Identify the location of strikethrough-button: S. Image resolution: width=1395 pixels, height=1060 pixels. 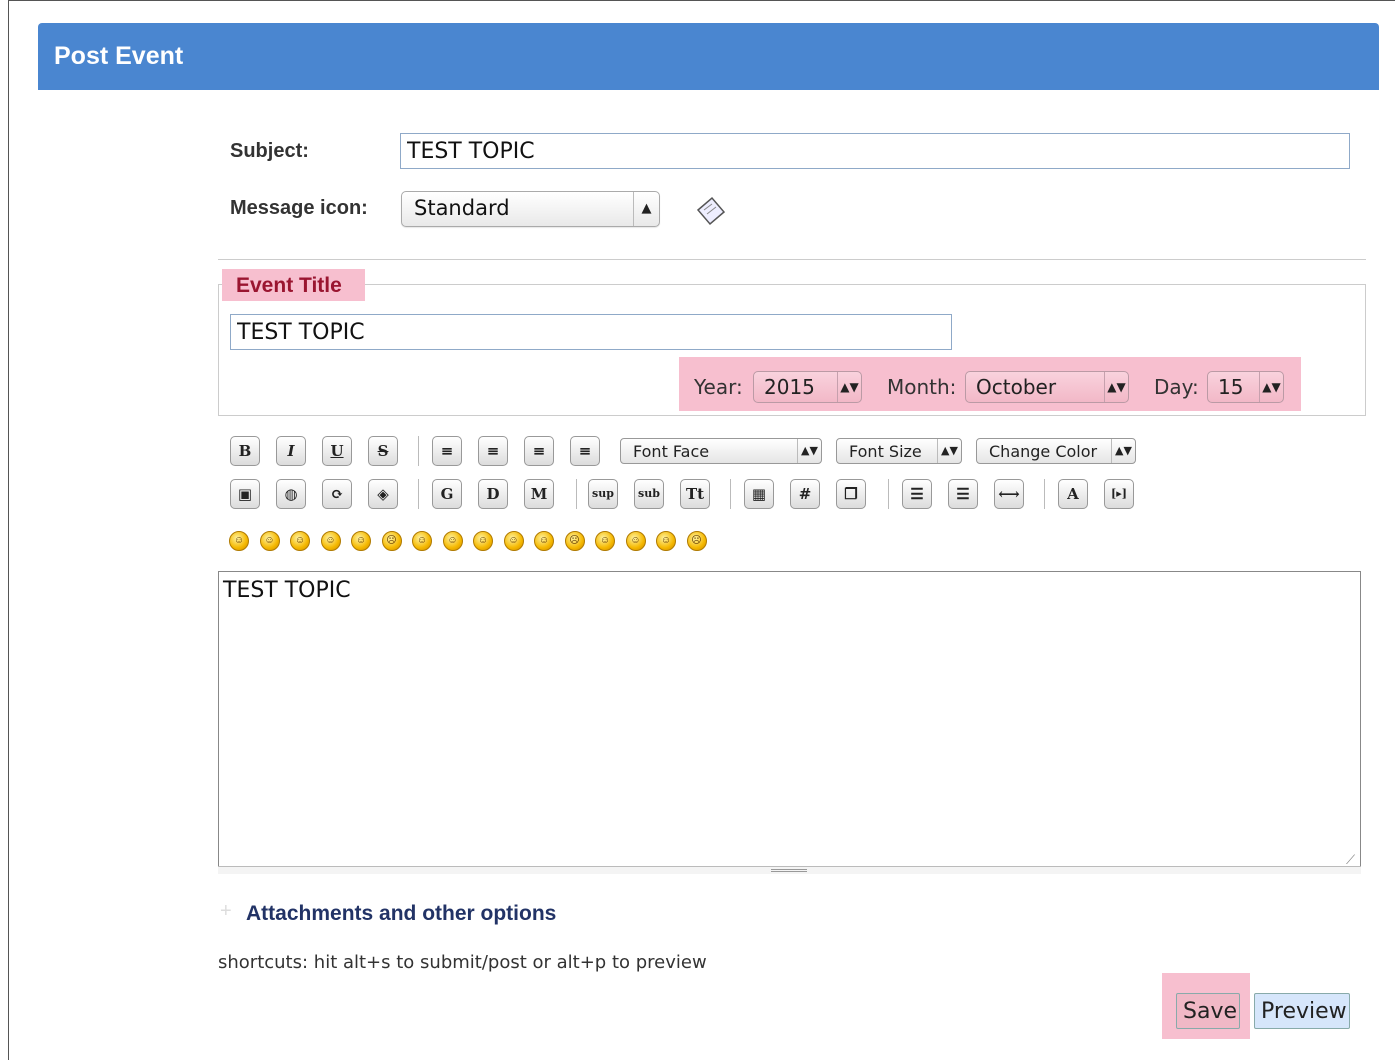
(383, 451).